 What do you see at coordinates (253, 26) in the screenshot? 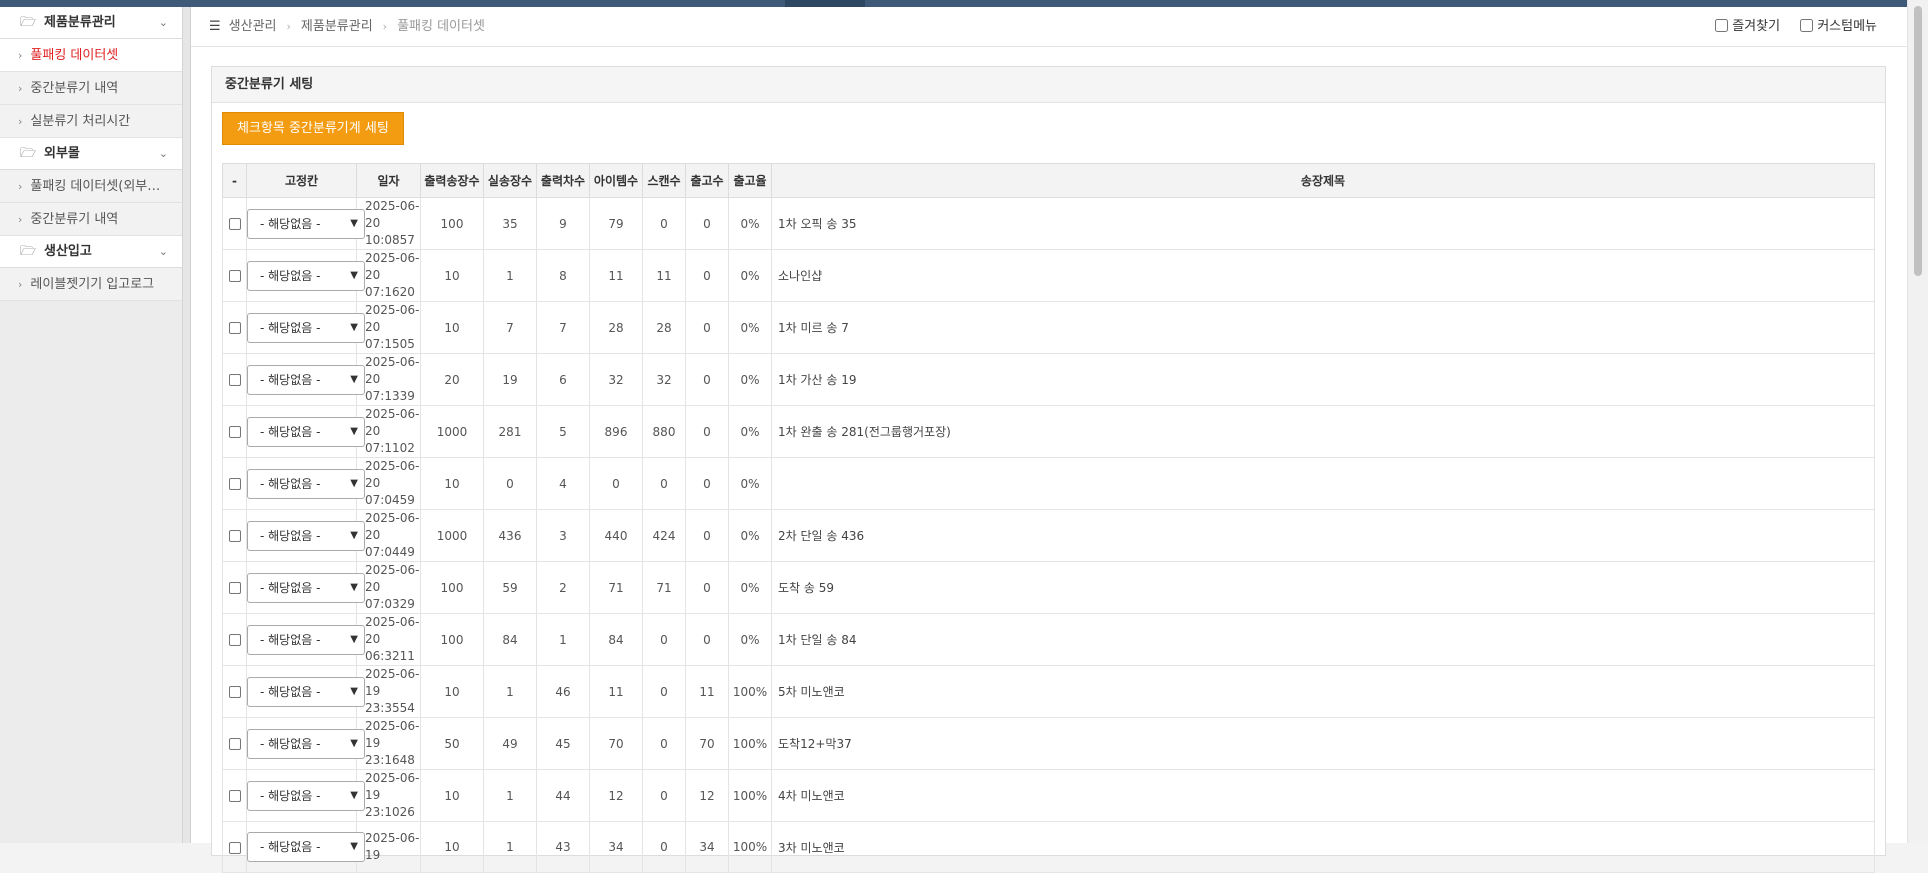
I see `breadcrumb-item: 생산관리` at bounding box center [253, 26].